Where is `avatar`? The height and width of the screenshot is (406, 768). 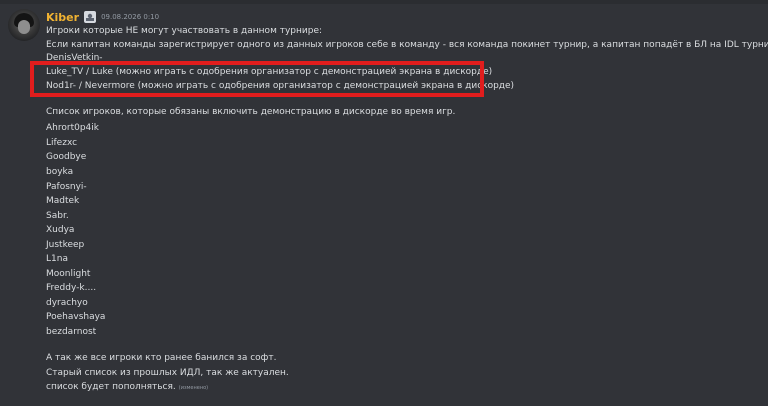
avatar is located at coordinates (24, 25).